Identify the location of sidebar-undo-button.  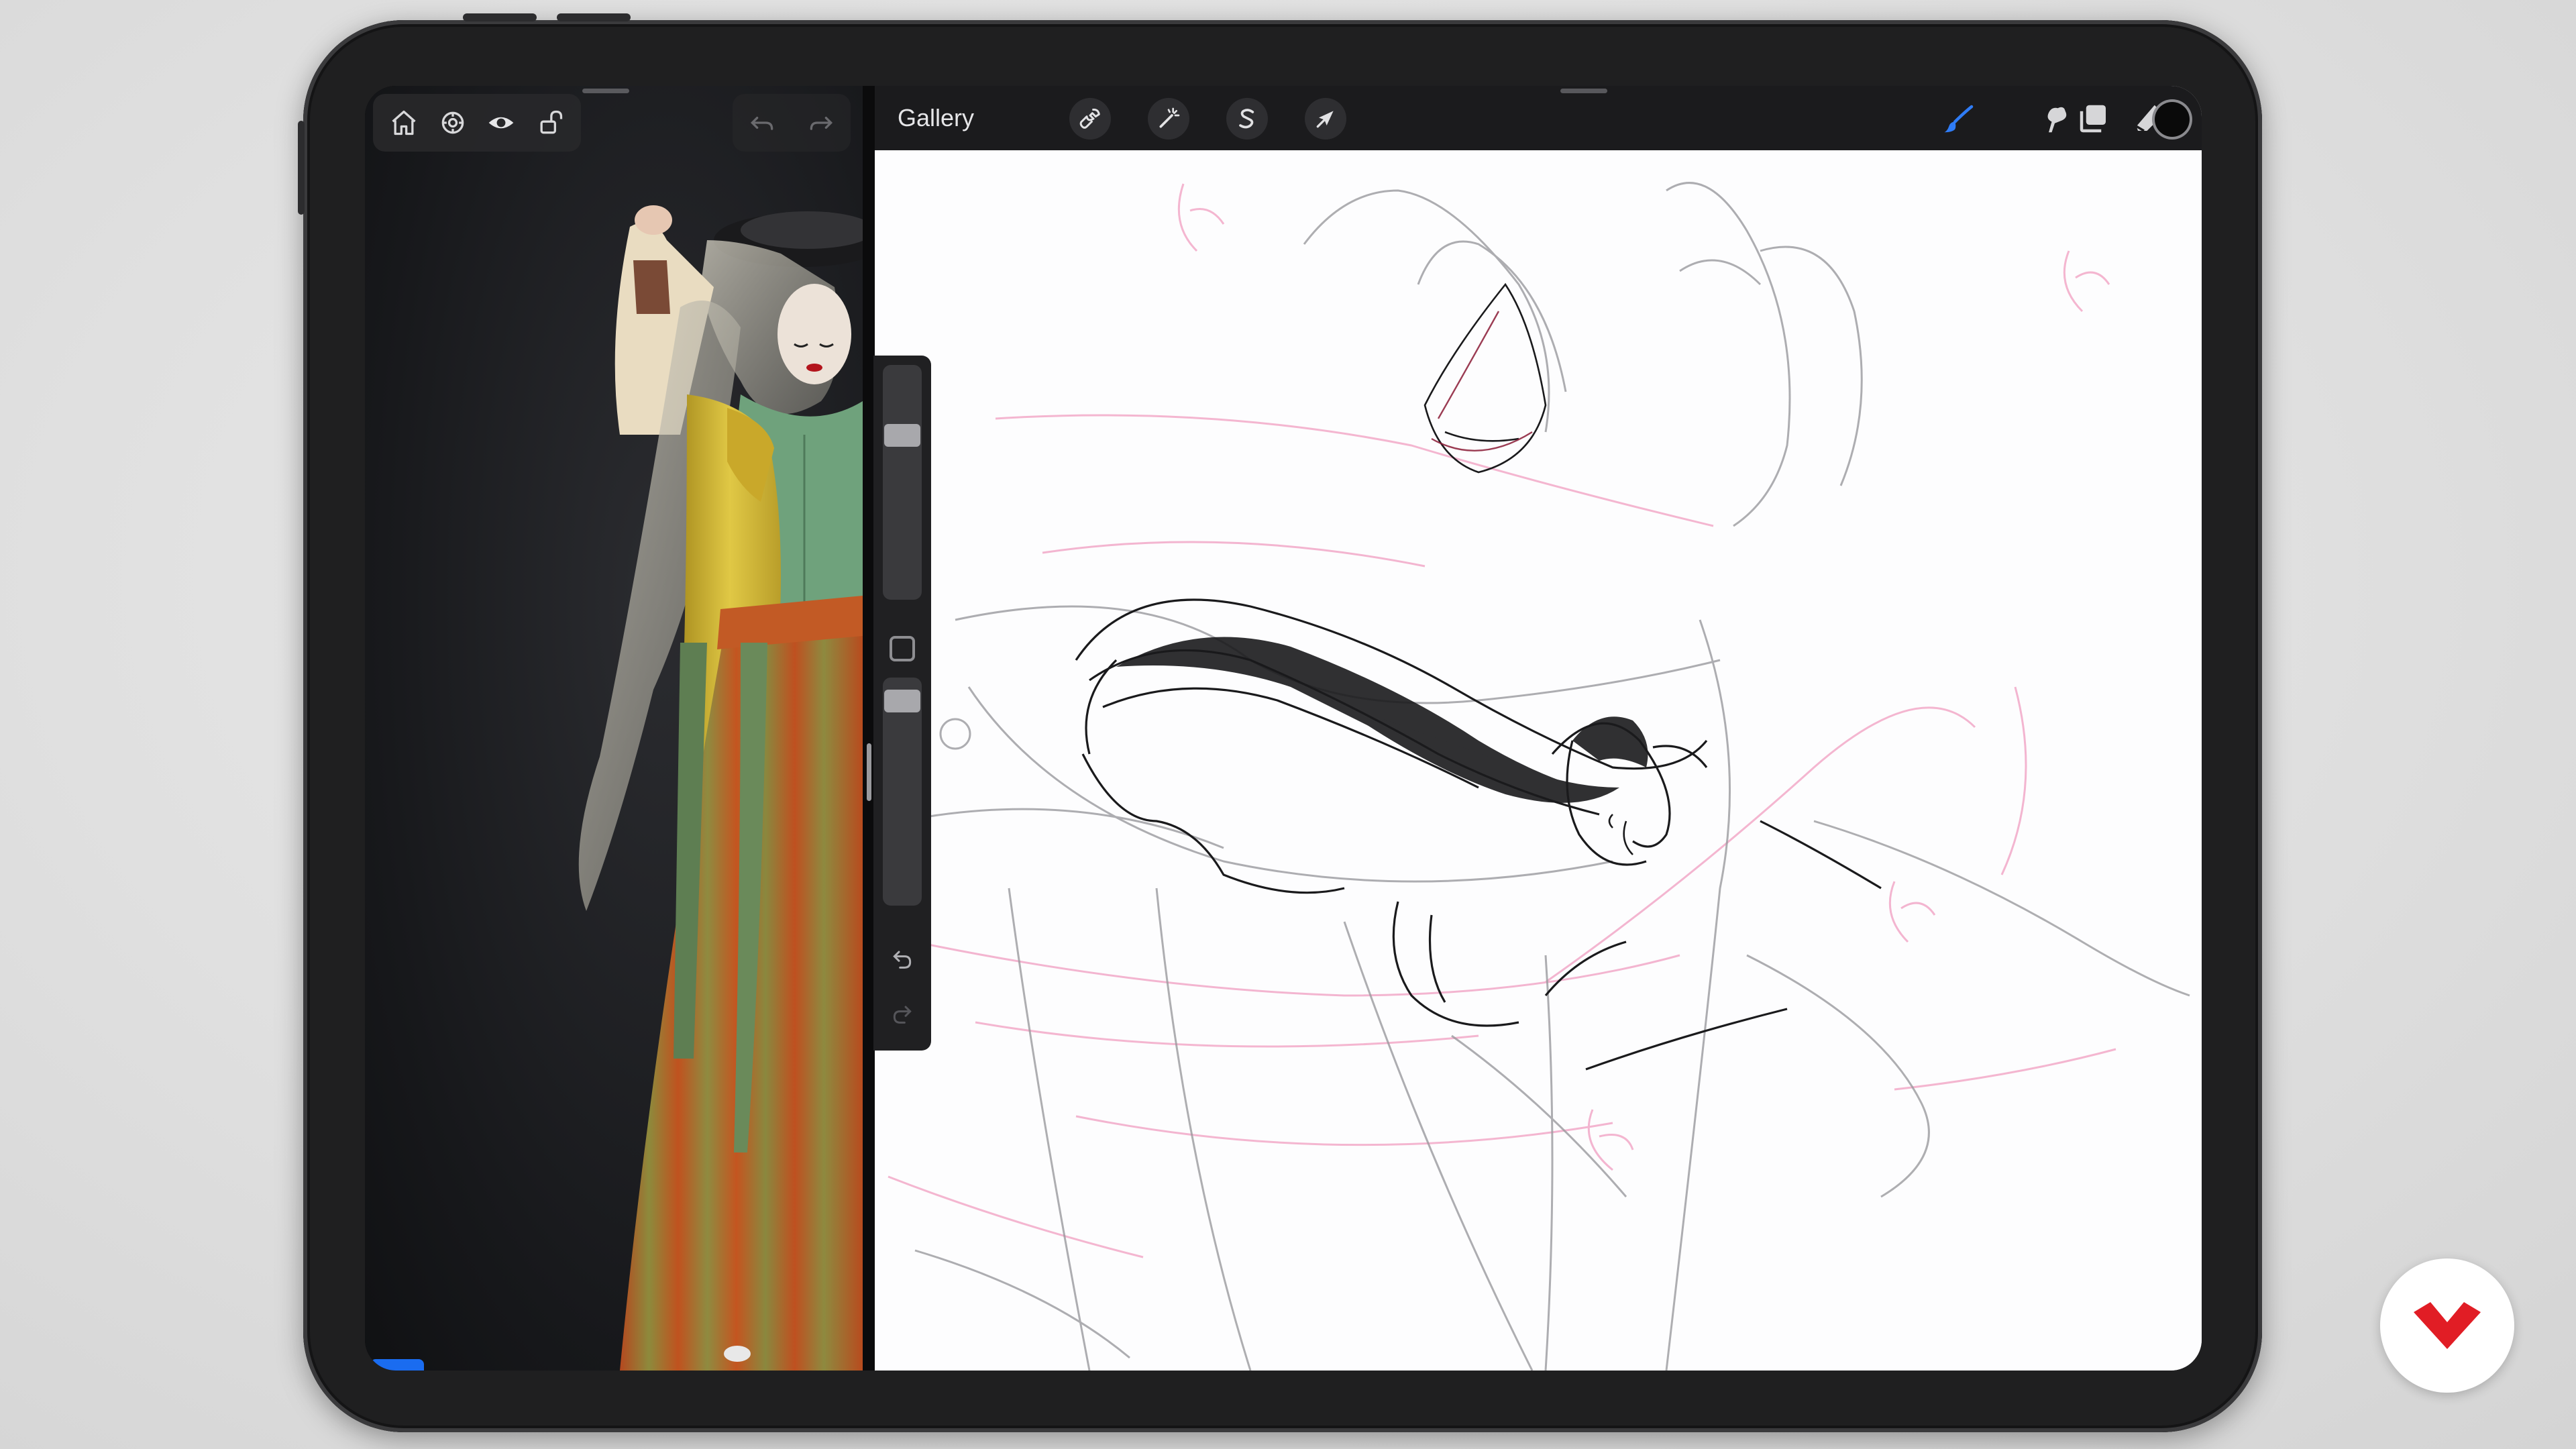
(902, 958).